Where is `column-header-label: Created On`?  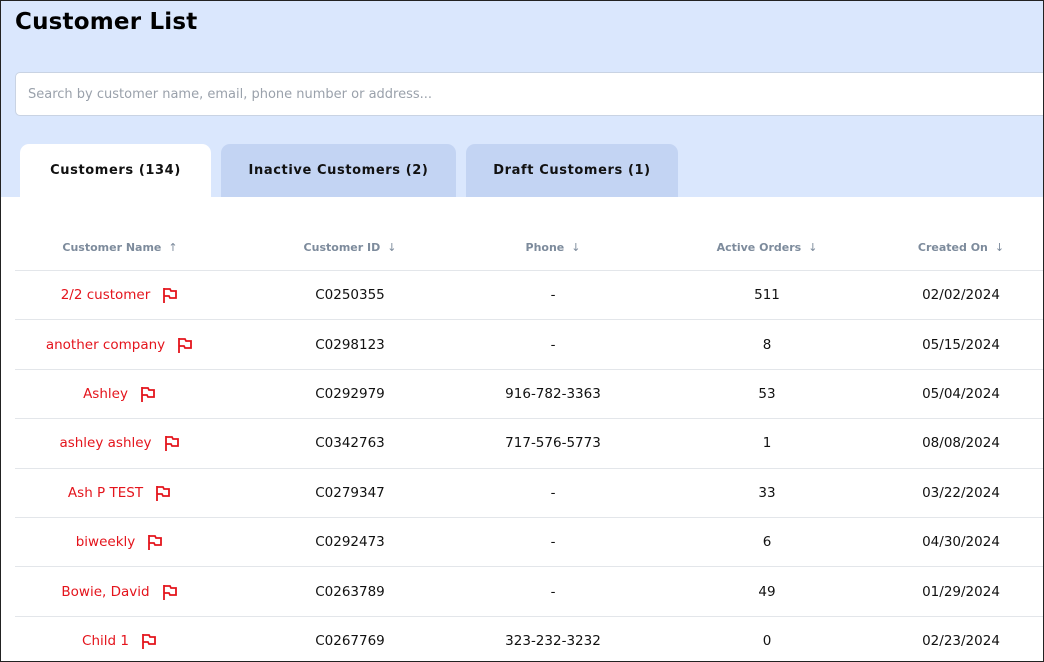 column-header-label: Created On is located at coordinates (952, 247).